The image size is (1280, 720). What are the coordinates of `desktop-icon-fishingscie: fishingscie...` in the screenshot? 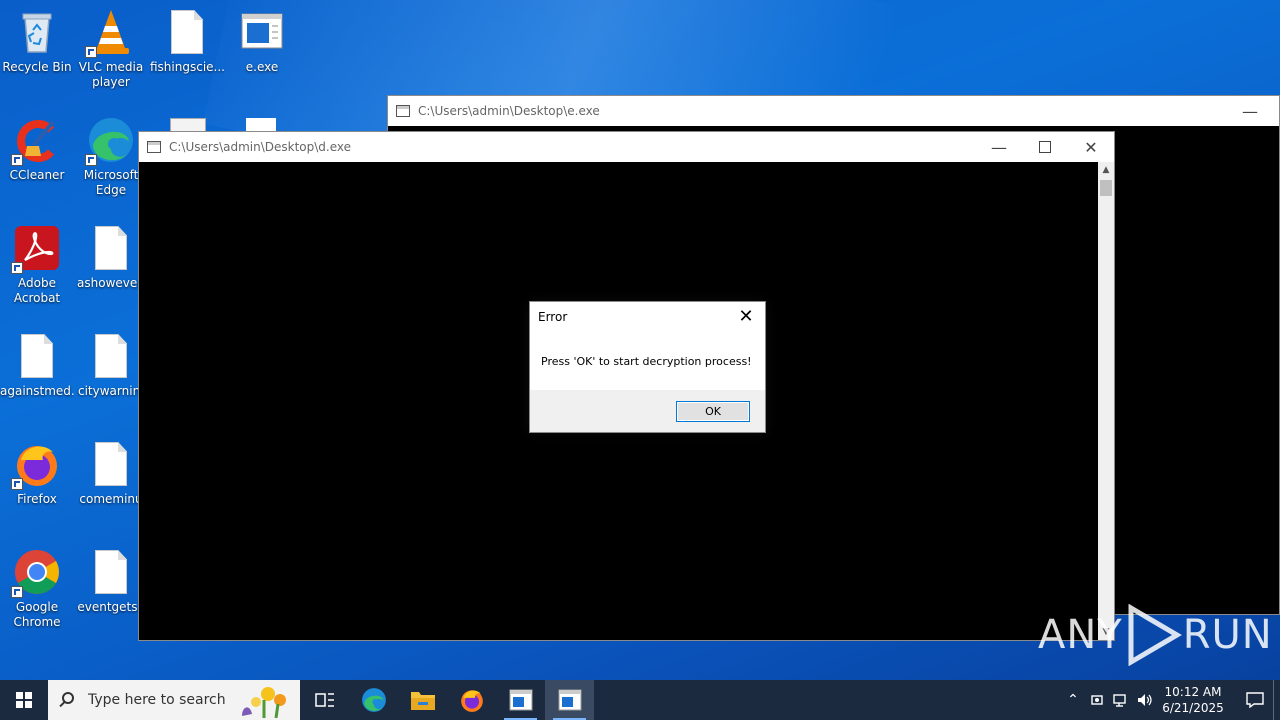 It's located at (187, 41).